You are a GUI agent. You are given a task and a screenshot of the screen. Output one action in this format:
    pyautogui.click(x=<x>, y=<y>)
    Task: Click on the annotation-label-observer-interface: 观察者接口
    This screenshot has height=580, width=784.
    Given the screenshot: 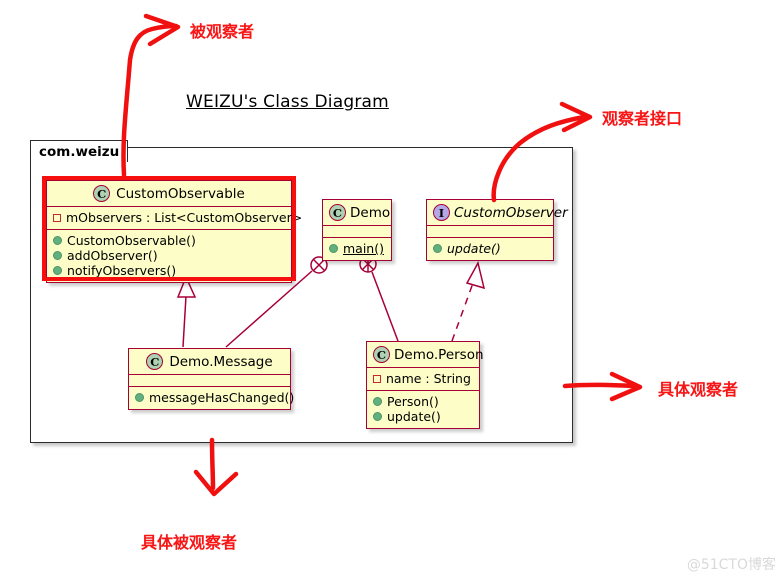 What is the action you would take?
    pyautogui.click(x=642, y=118)
    